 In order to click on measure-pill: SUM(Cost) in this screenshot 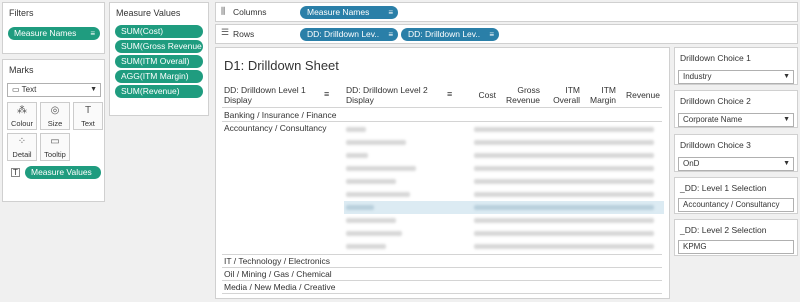, I will do `click(159, 31)`.